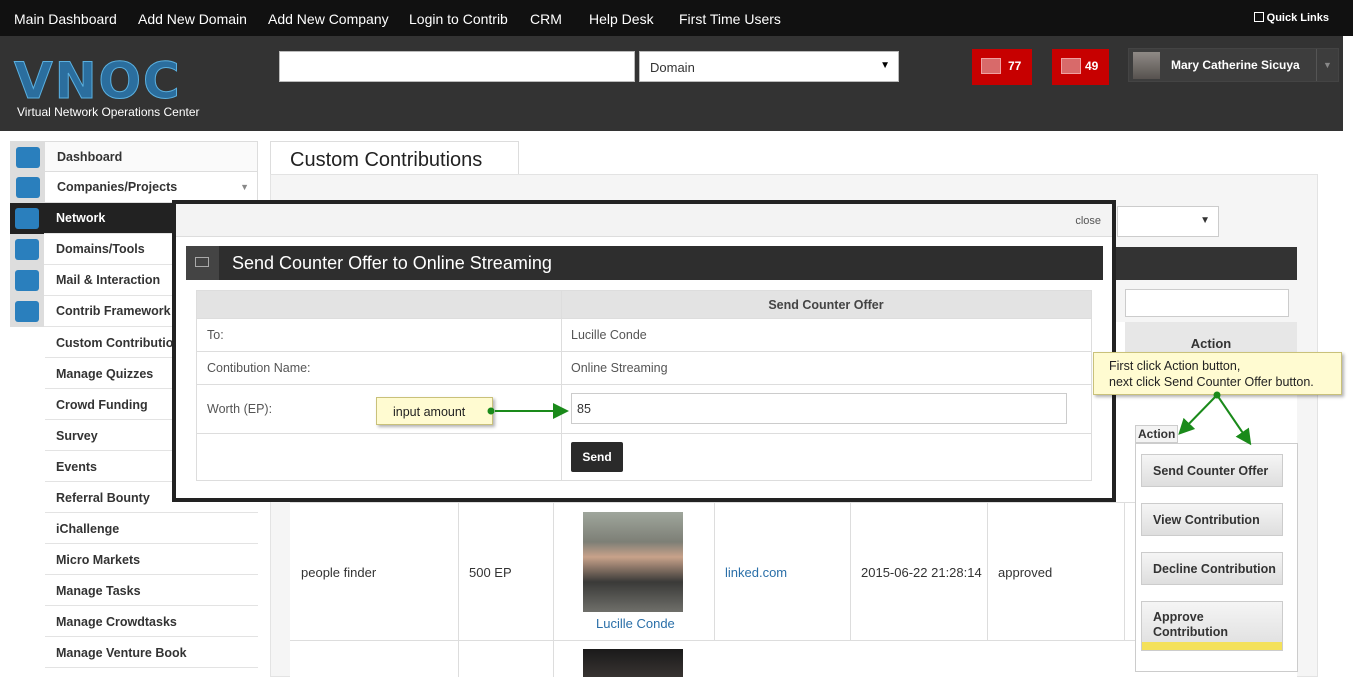 This screenshot has width=1353, height=677. I want to click on arrow-to-send-counter-offer, so click(1234, 420).